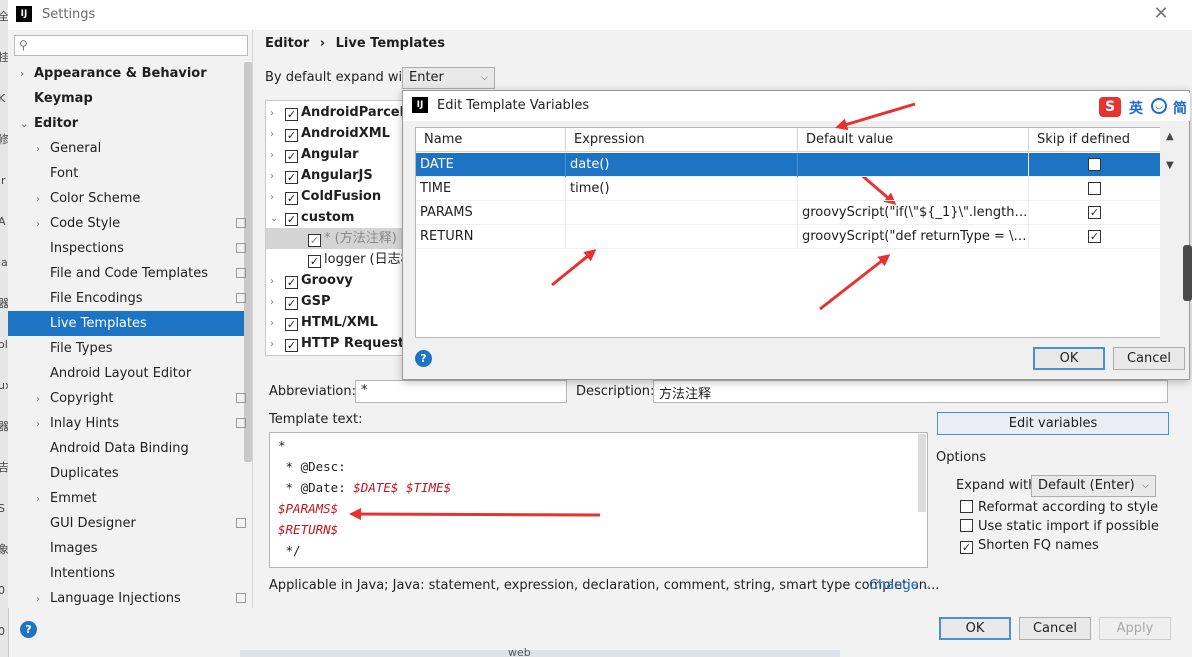 This screenshot has height=657, width=1192. Describe the element at coordinates (126, 173) in the screenshot. I see `sidebar-item-font: Font` at that location.